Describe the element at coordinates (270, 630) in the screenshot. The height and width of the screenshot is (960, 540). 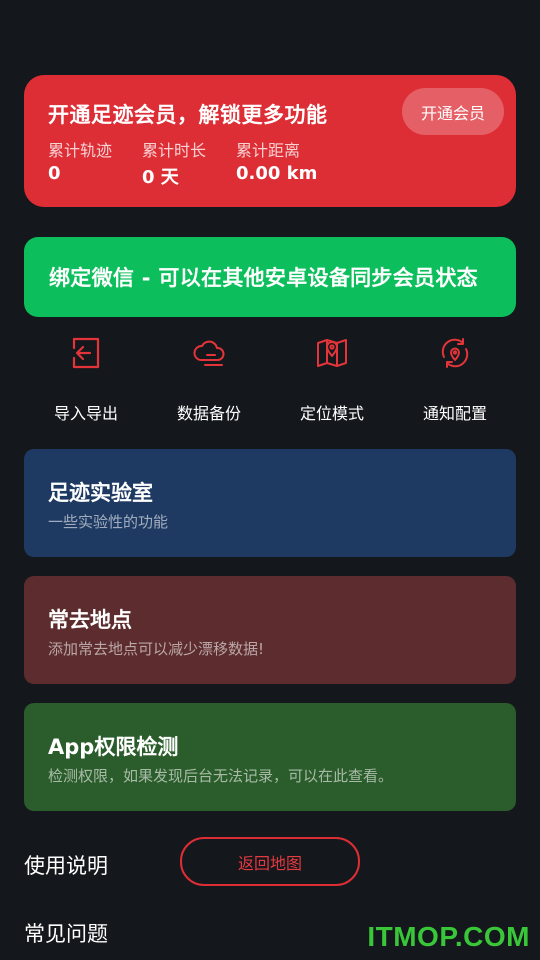
I see `frequent-places-card: 常去地点 添加常去地点可以减少漂移数据!` at that location.